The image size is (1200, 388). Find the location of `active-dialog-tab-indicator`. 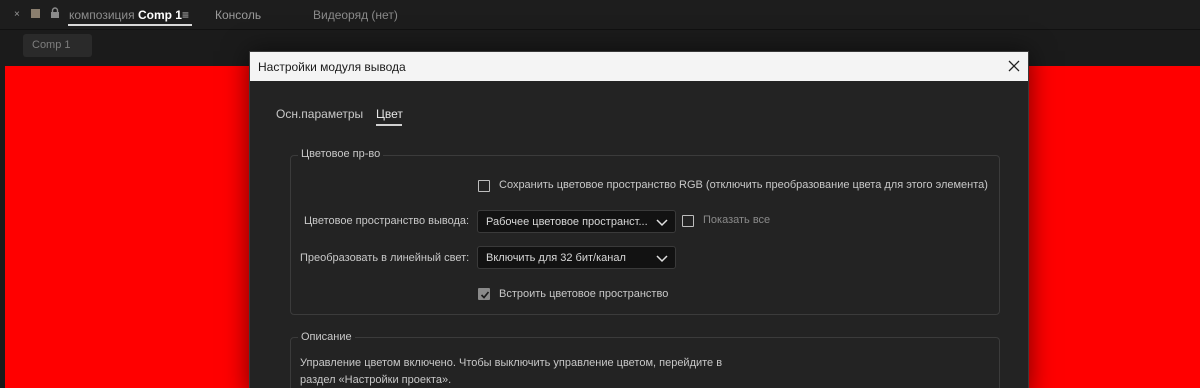

active-dialog-tab-indicator is located at coordinates (389, 125).